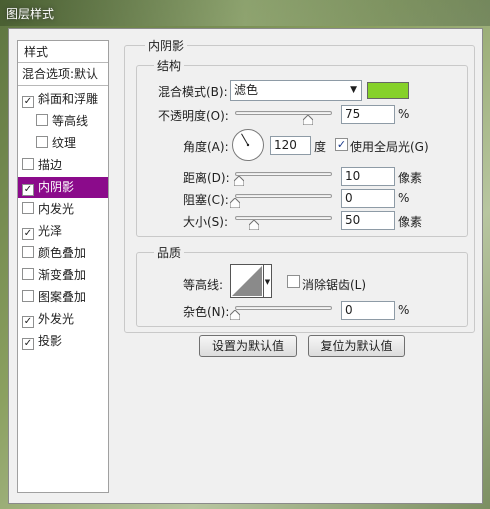 The image size is (490, 509). I want to click on style-item: ✓ 外发光, so click(63, 319).